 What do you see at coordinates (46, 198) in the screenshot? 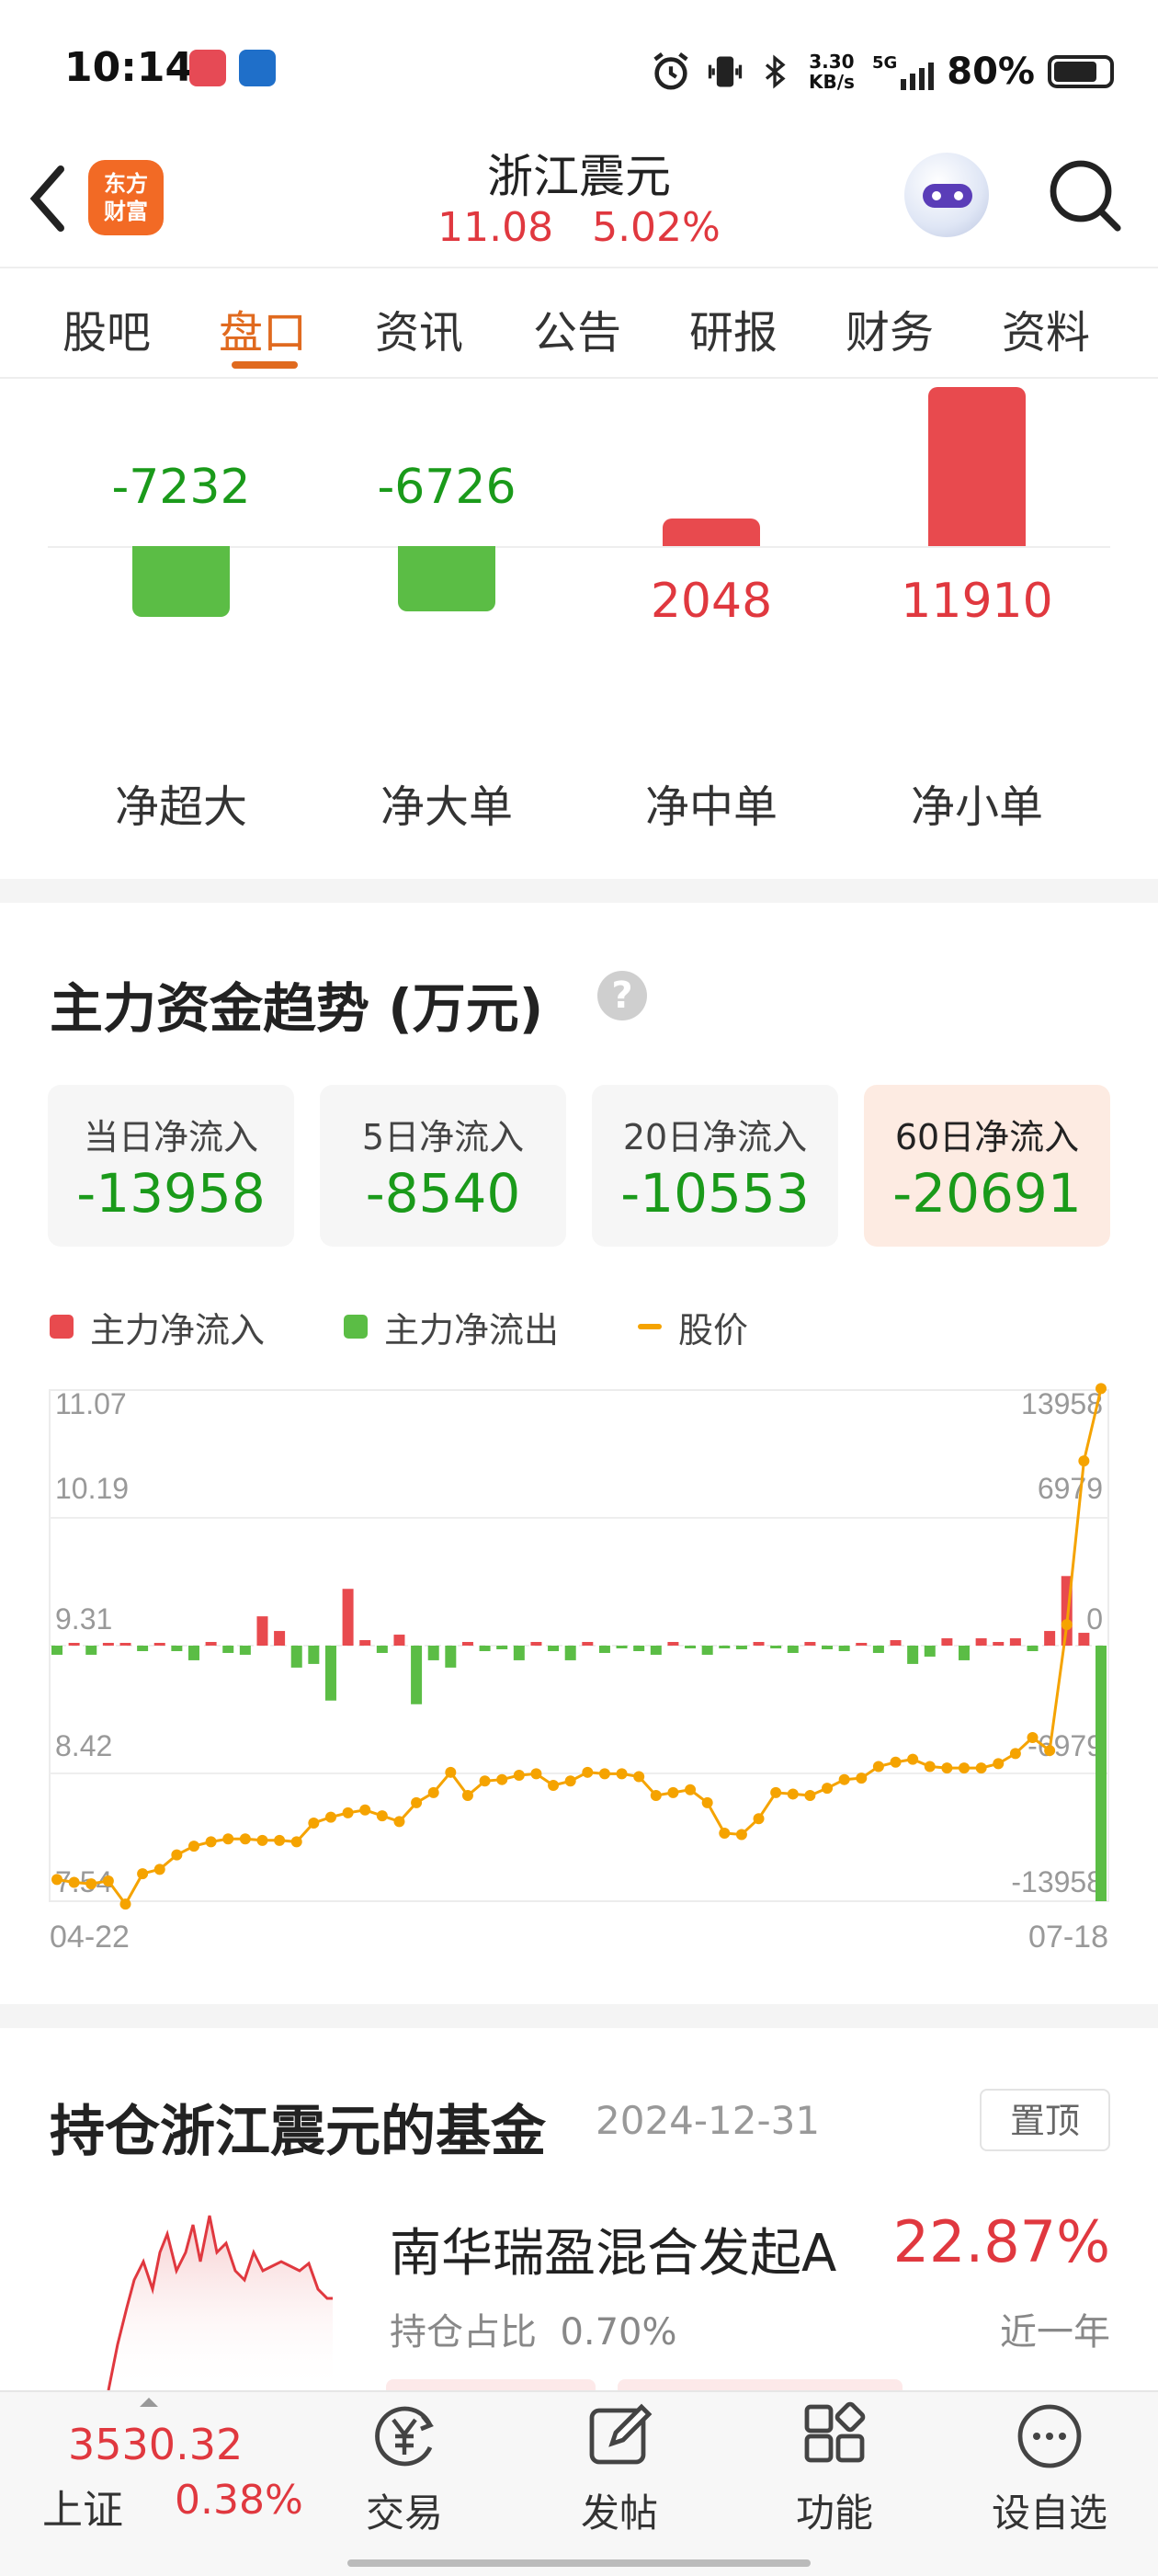
I see `back-arrow-icon` at bounding box center [46, 198].